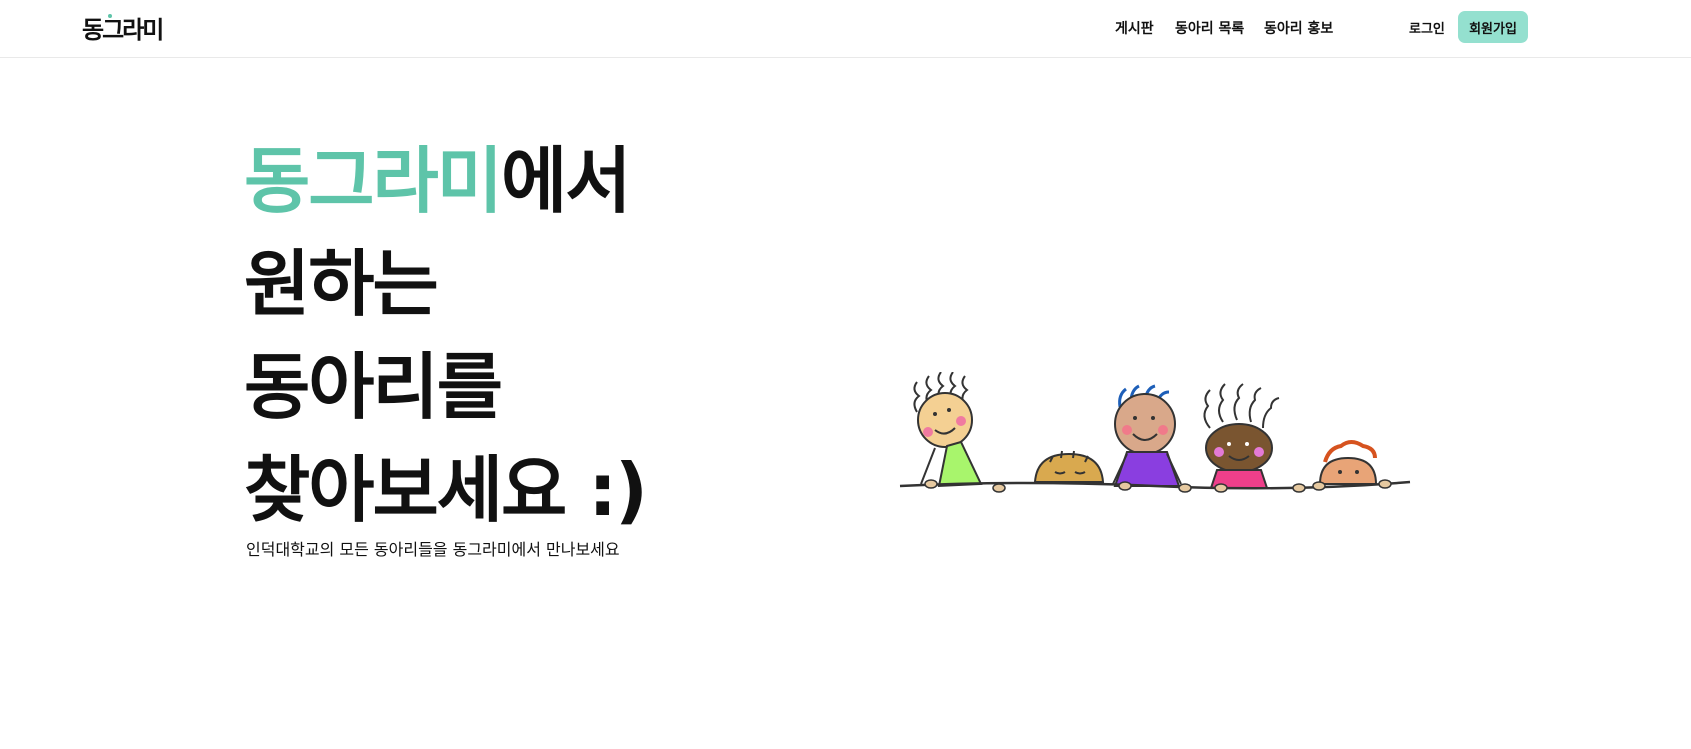  I want to click on kids-illustration-svg, so click(1155, 432).